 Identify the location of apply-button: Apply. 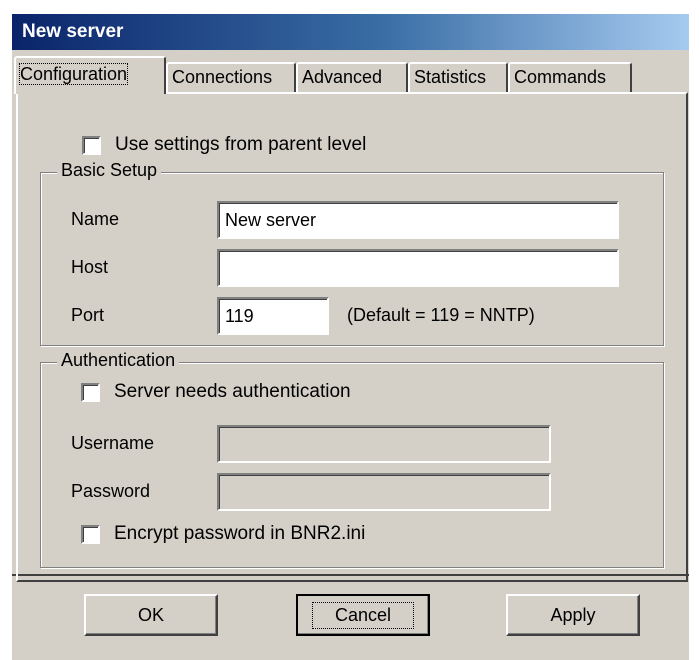
(573, 615).